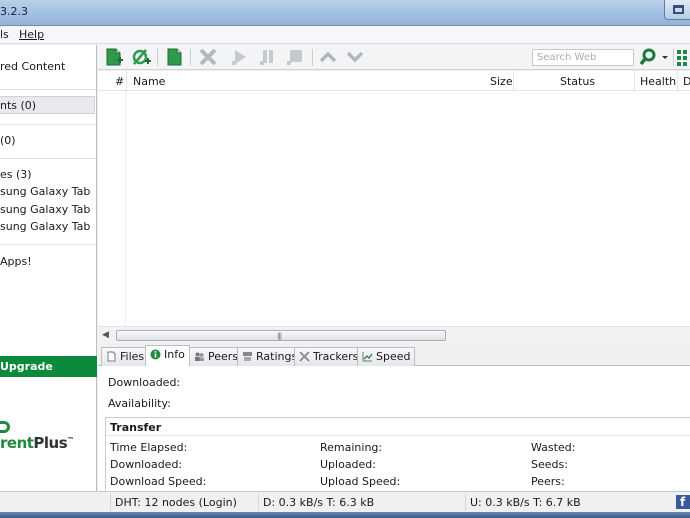 This screenshot has width=690, height=518. I want to click on time-elapsed-label: Time Elapsed:, so click(149, 447).